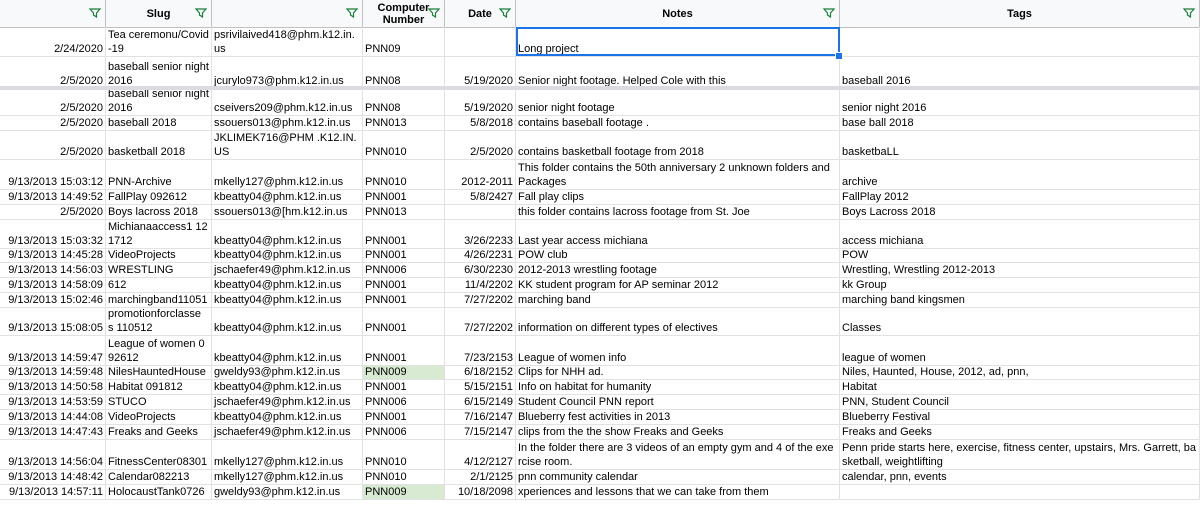  Describe the element at coordinates (678, 285) in the screenshot. I see `cell-notes: KK student program for AP seminar 2012` at that location.